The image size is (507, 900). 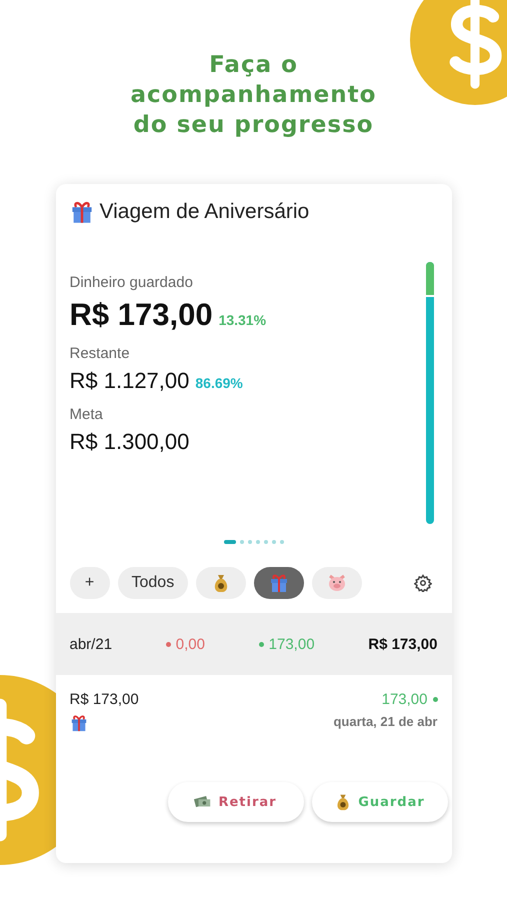 I want to click on saved-amount: R$ 173,00, so click(x=141, y=315).